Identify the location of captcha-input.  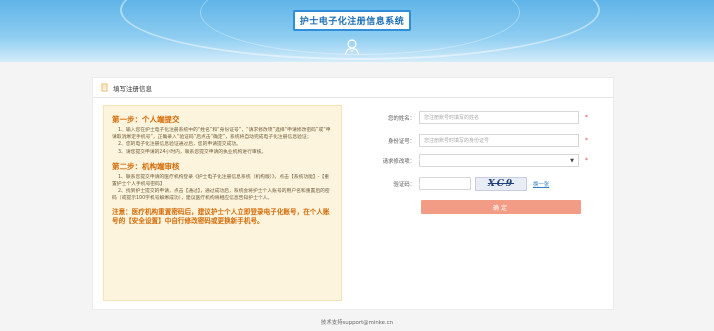
(445, 183).